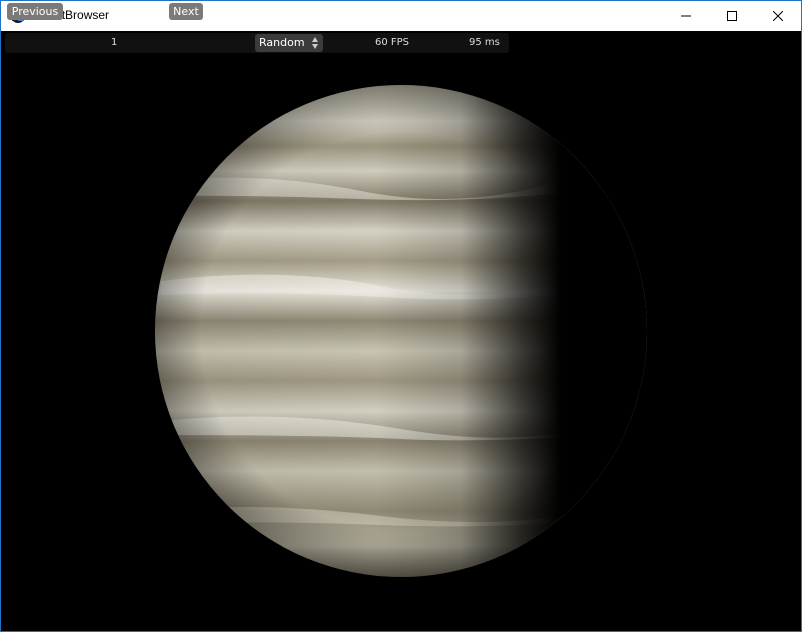 The height and width of the screenshot is (632, 802). I want to click on close-icon, so click(778, 16).